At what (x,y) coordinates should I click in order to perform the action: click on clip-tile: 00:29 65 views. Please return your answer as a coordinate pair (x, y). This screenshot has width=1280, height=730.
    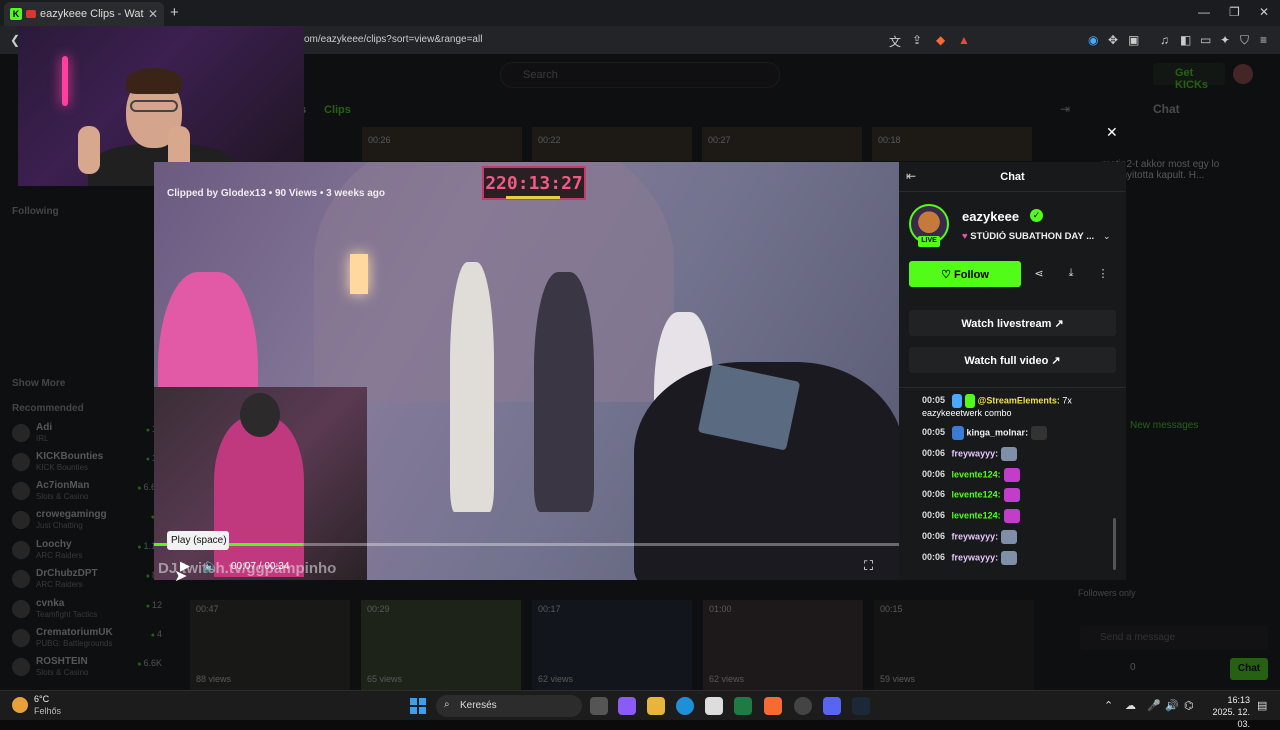
    Looking at the image, I should click on (441, 645).